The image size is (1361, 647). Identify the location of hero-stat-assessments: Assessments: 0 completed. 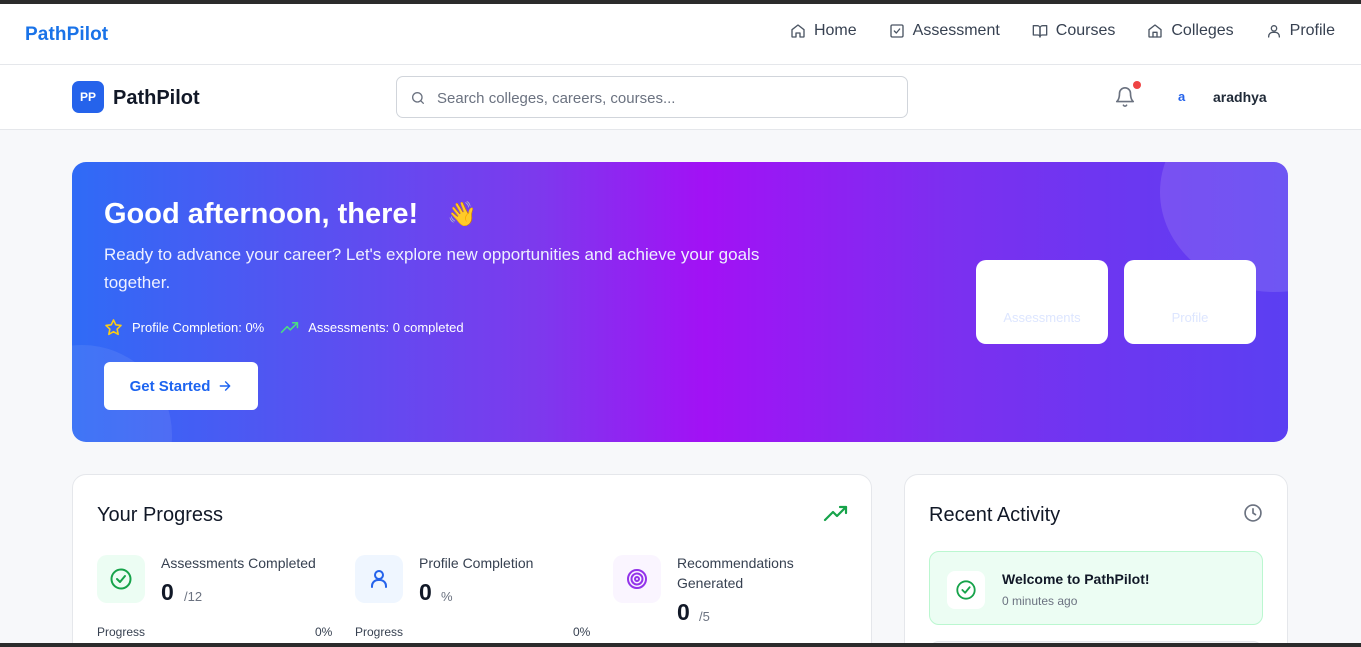
(372, 327).